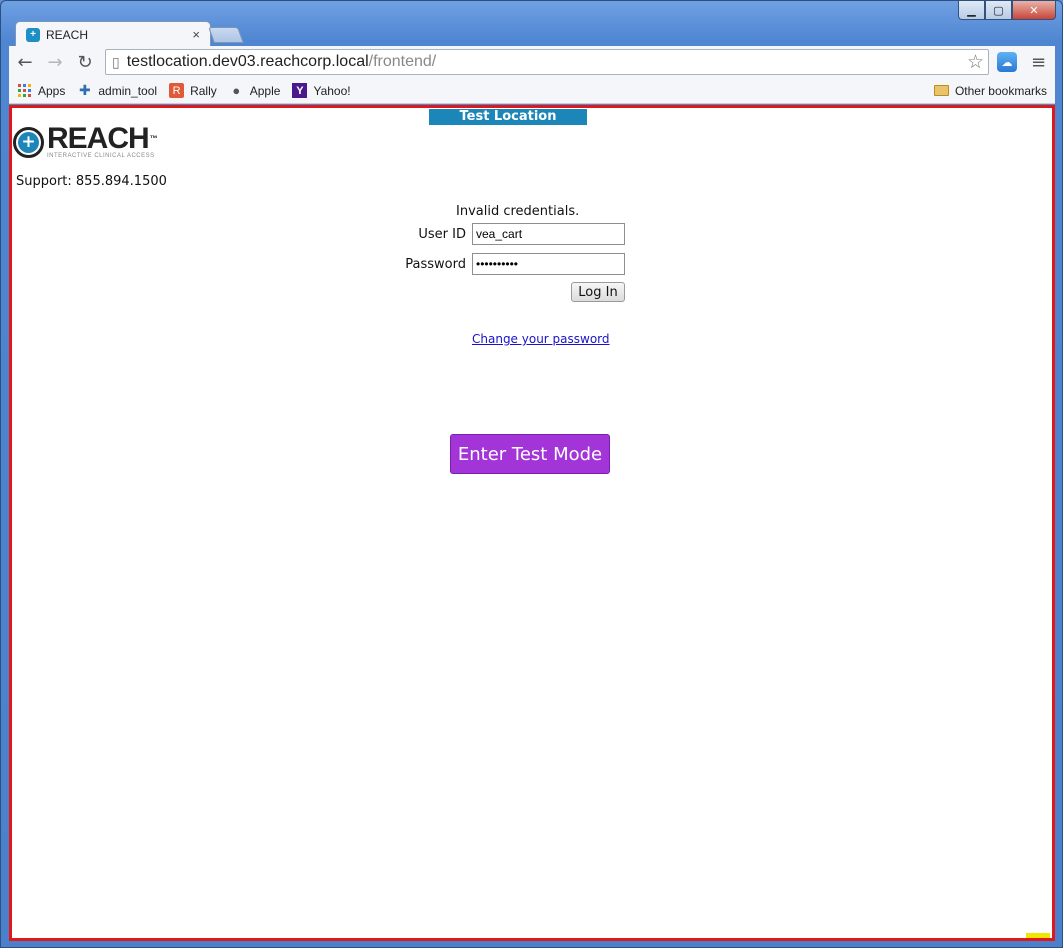 The width and height of the screenshot is (1063, 948). What do you see at coordinates (91, 181) in the screenshot?
I see `support-phone: Support: 855.894.1500` at bounding box center [91, 181].